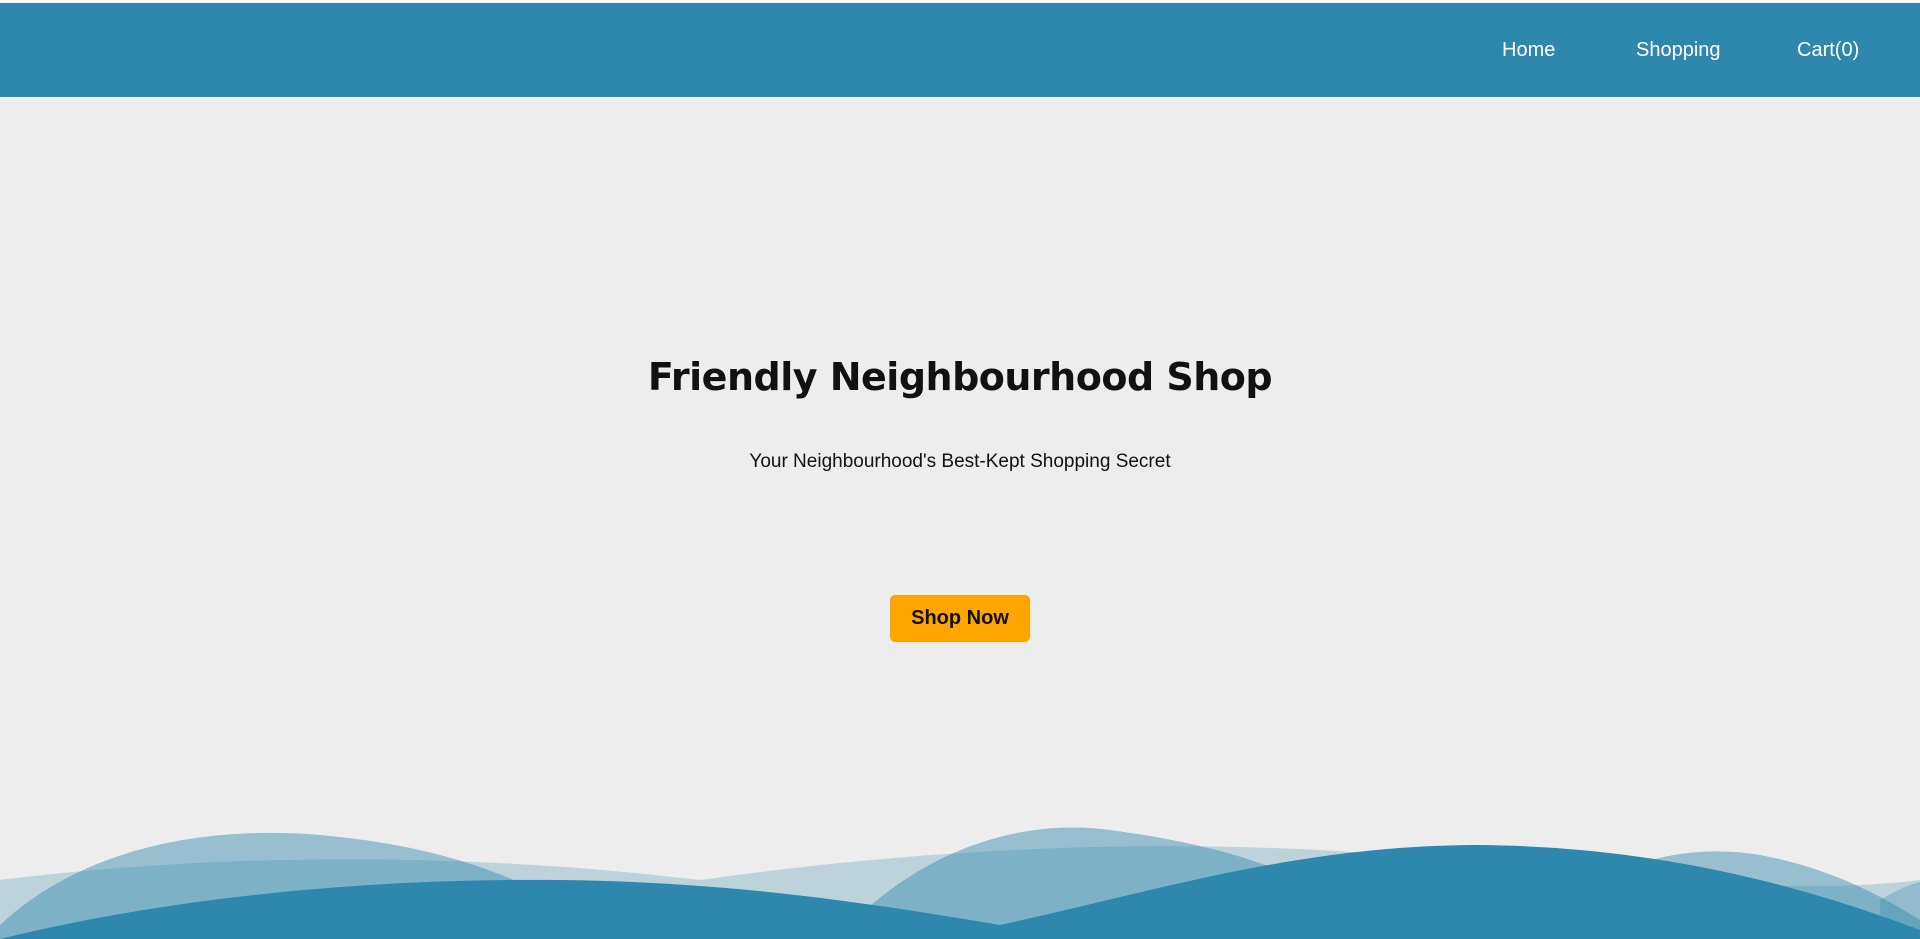 The height and width of the screenshot is (939, 1920). What do you see at coordinates (960, 377) in the screenshot?
I see `hero-title: Friendly Neighbourhood Shop` at bounding box center [960, 377].